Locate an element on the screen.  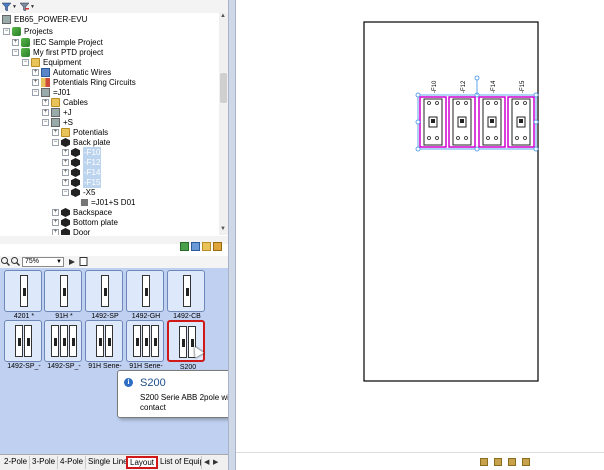
symbol-tile-label: 1492-SP_- is located at coordinates (64, 366).